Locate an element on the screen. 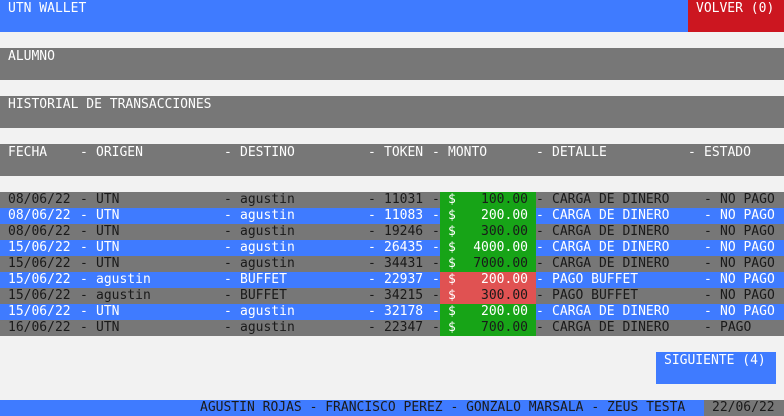 Image resolution: width=784 pixels, height=416 pixels. next-button: SIGUIENTE (4) is located at coordinates (716, 368).